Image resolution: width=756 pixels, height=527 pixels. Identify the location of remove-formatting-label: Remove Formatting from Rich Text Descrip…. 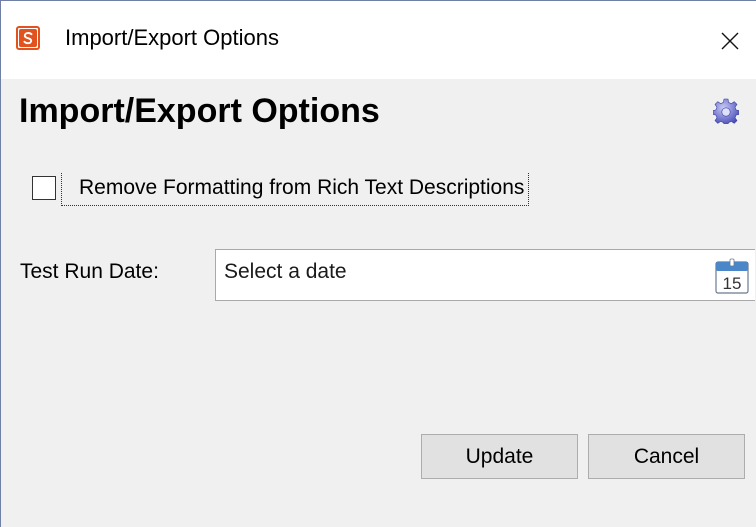
(295, 189).